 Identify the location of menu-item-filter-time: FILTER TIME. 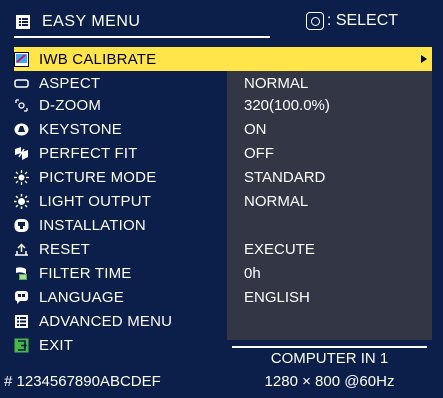
(120, 273).